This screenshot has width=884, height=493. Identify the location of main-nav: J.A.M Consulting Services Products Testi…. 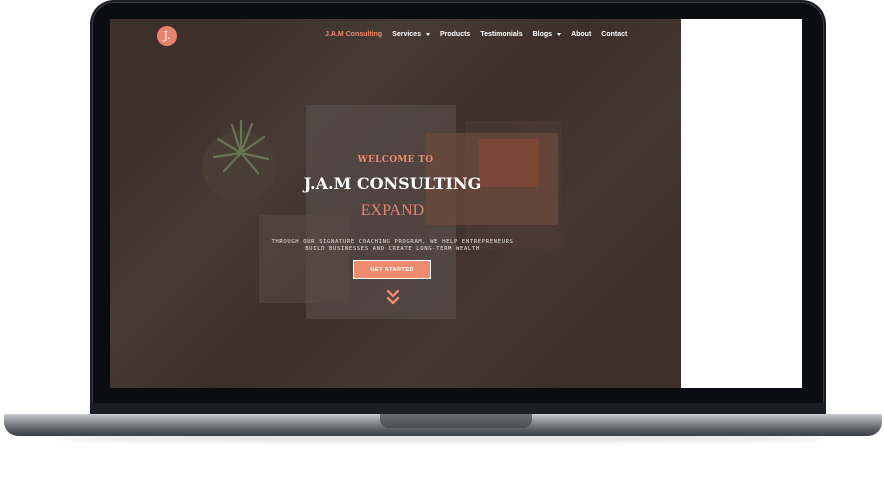
(476, 34).